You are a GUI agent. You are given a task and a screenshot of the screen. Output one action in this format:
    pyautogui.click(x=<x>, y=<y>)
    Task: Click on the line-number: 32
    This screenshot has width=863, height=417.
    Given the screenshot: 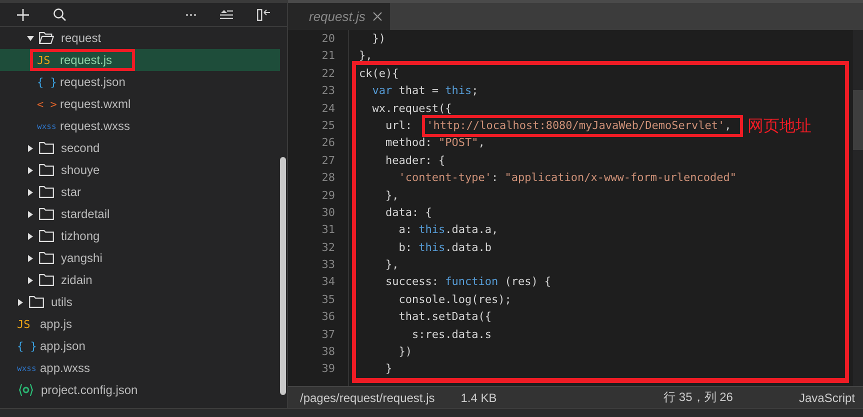 What is the action you would take?
    pyautogui.click(x=328, y=248)
    